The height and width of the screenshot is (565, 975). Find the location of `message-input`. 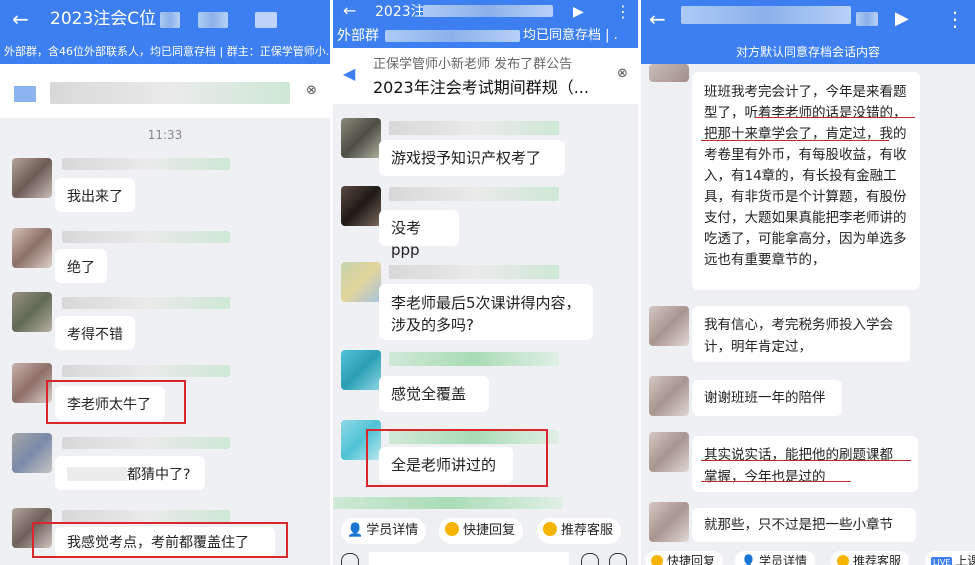

message-input is located at coordinates (469, 558).